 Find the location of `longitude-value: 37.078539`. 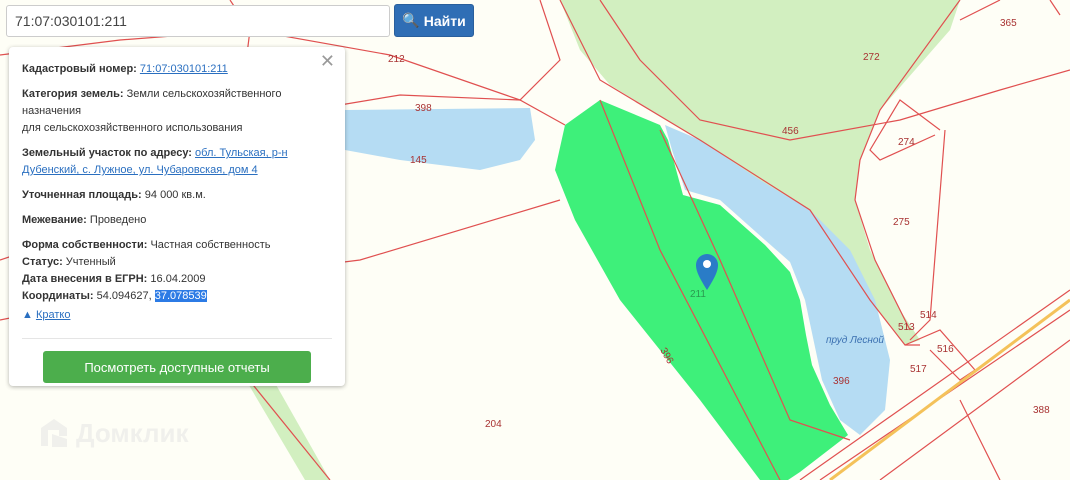

longitude-value: 37.078539 is located at coordinates (180, 296).